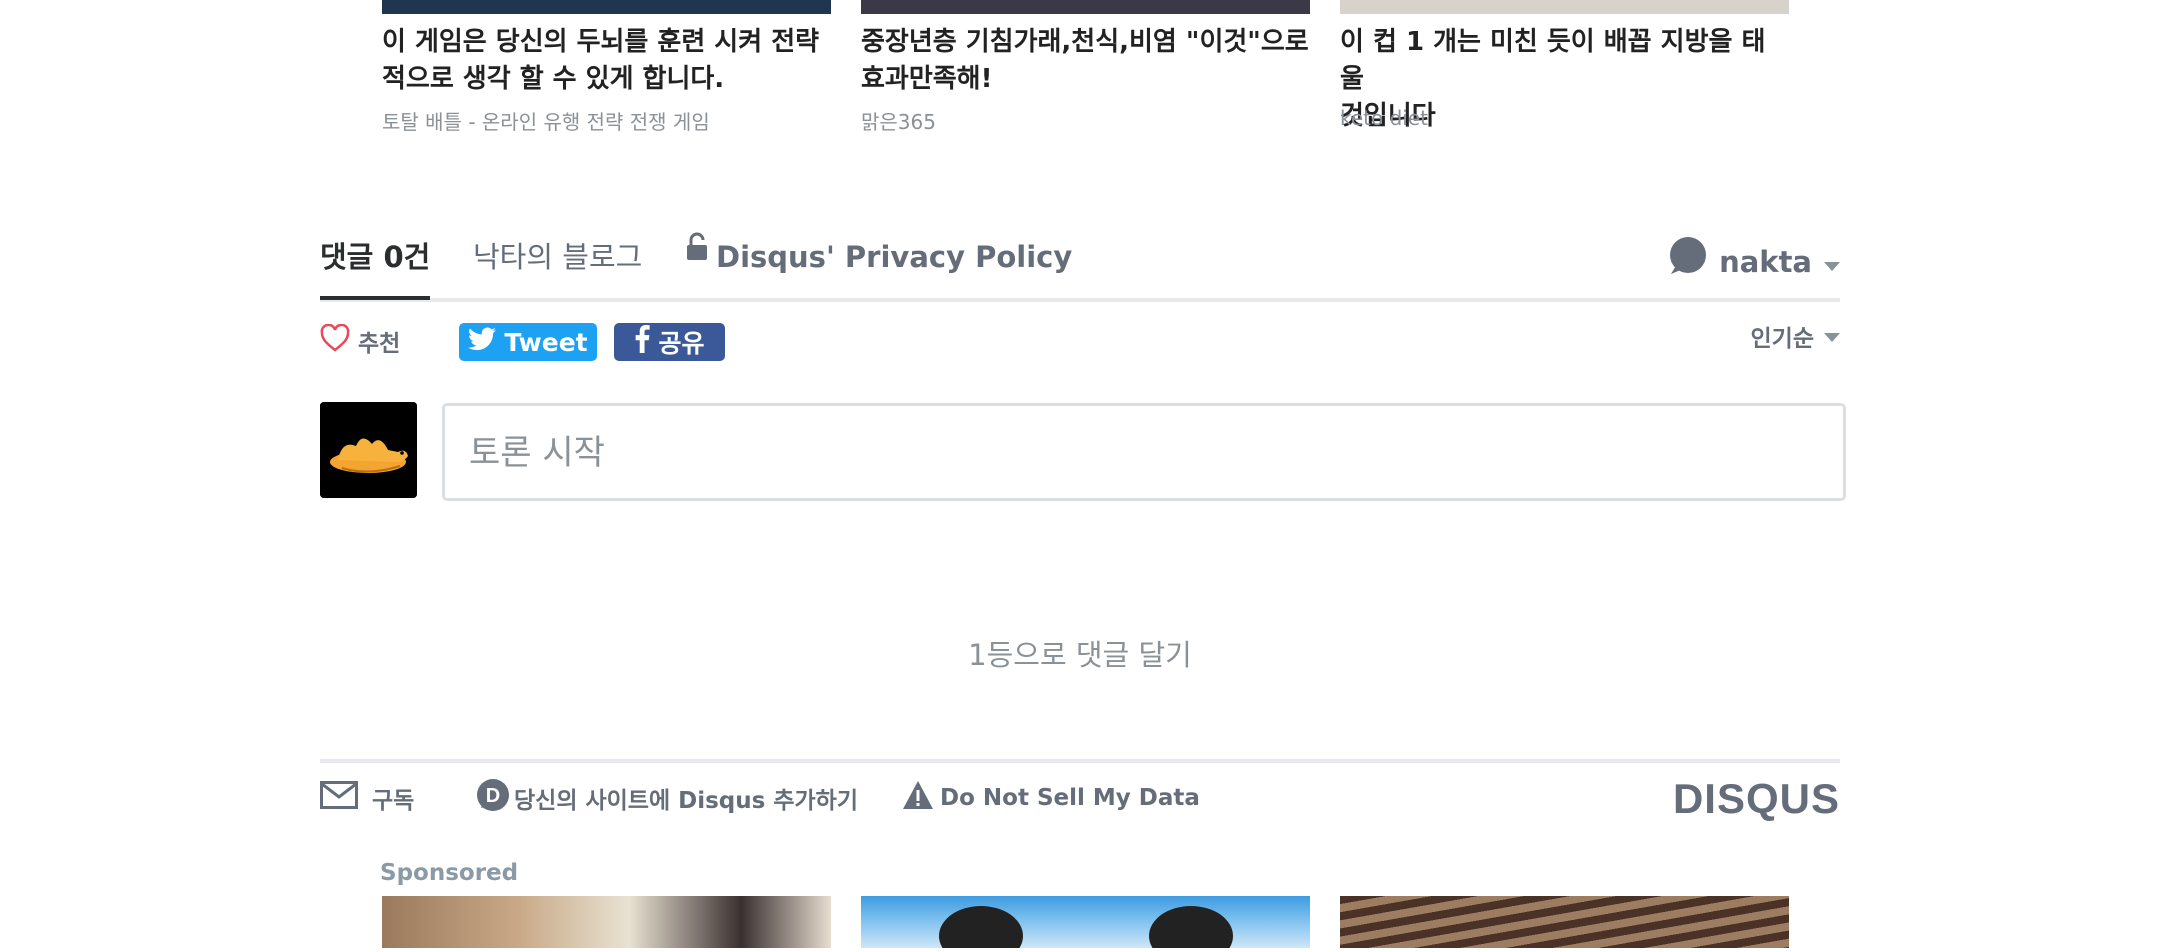 The image size is (2160, 952). I want to click on warning-icon, so click(918, 798).